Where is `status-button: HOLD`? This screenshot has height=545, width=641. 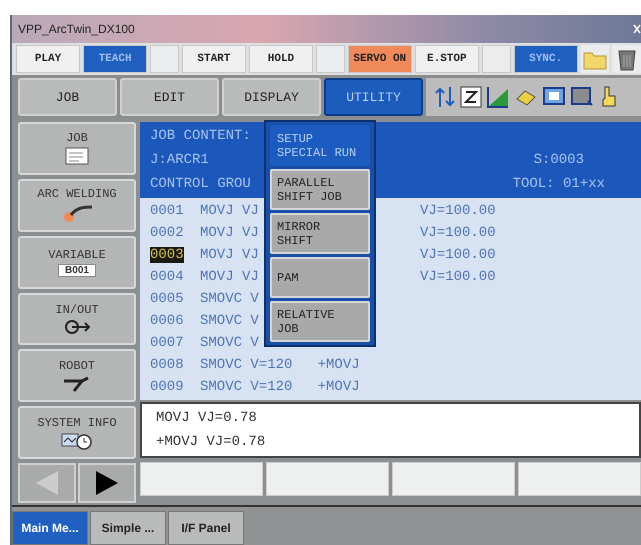
status-button: HOLD is located at coordinates (280, 59).